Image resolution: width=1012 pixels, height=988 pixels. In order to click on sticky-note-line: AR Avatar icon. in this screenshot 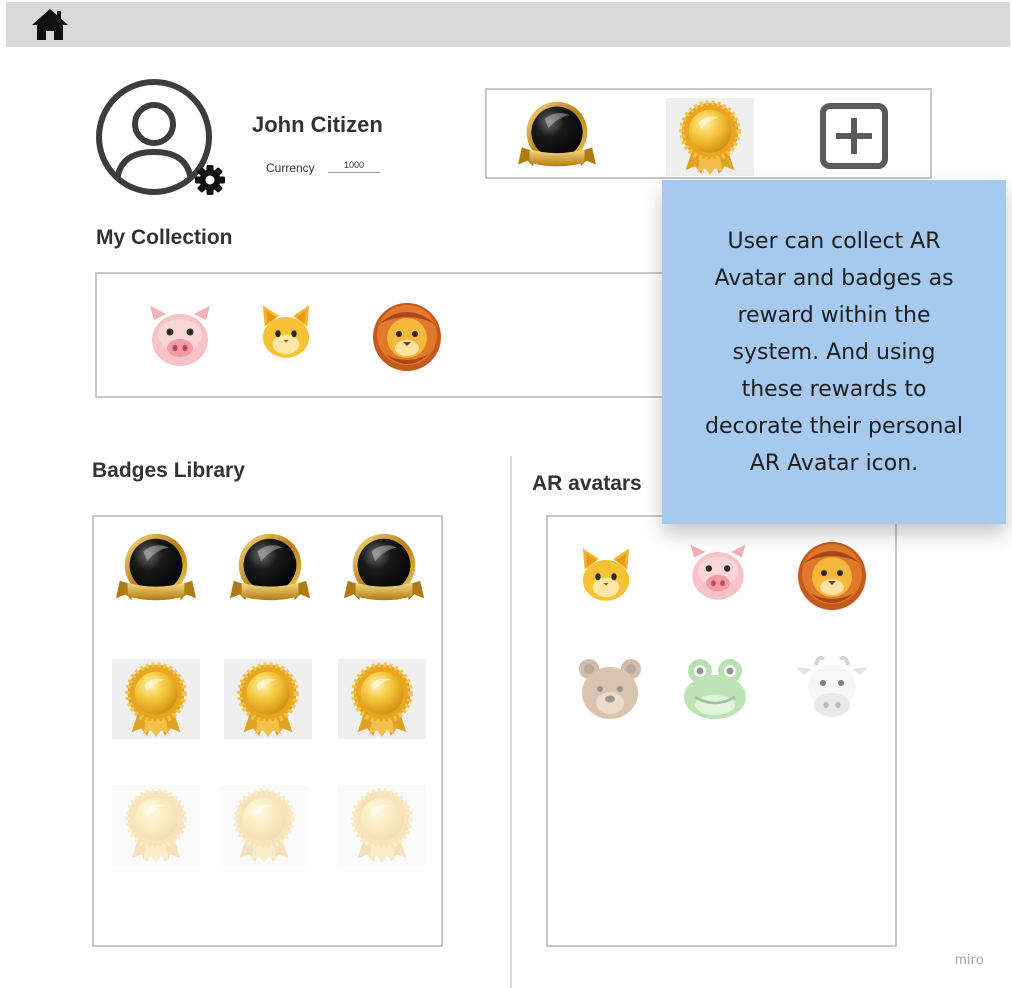, I will do `click(834, 463)`.